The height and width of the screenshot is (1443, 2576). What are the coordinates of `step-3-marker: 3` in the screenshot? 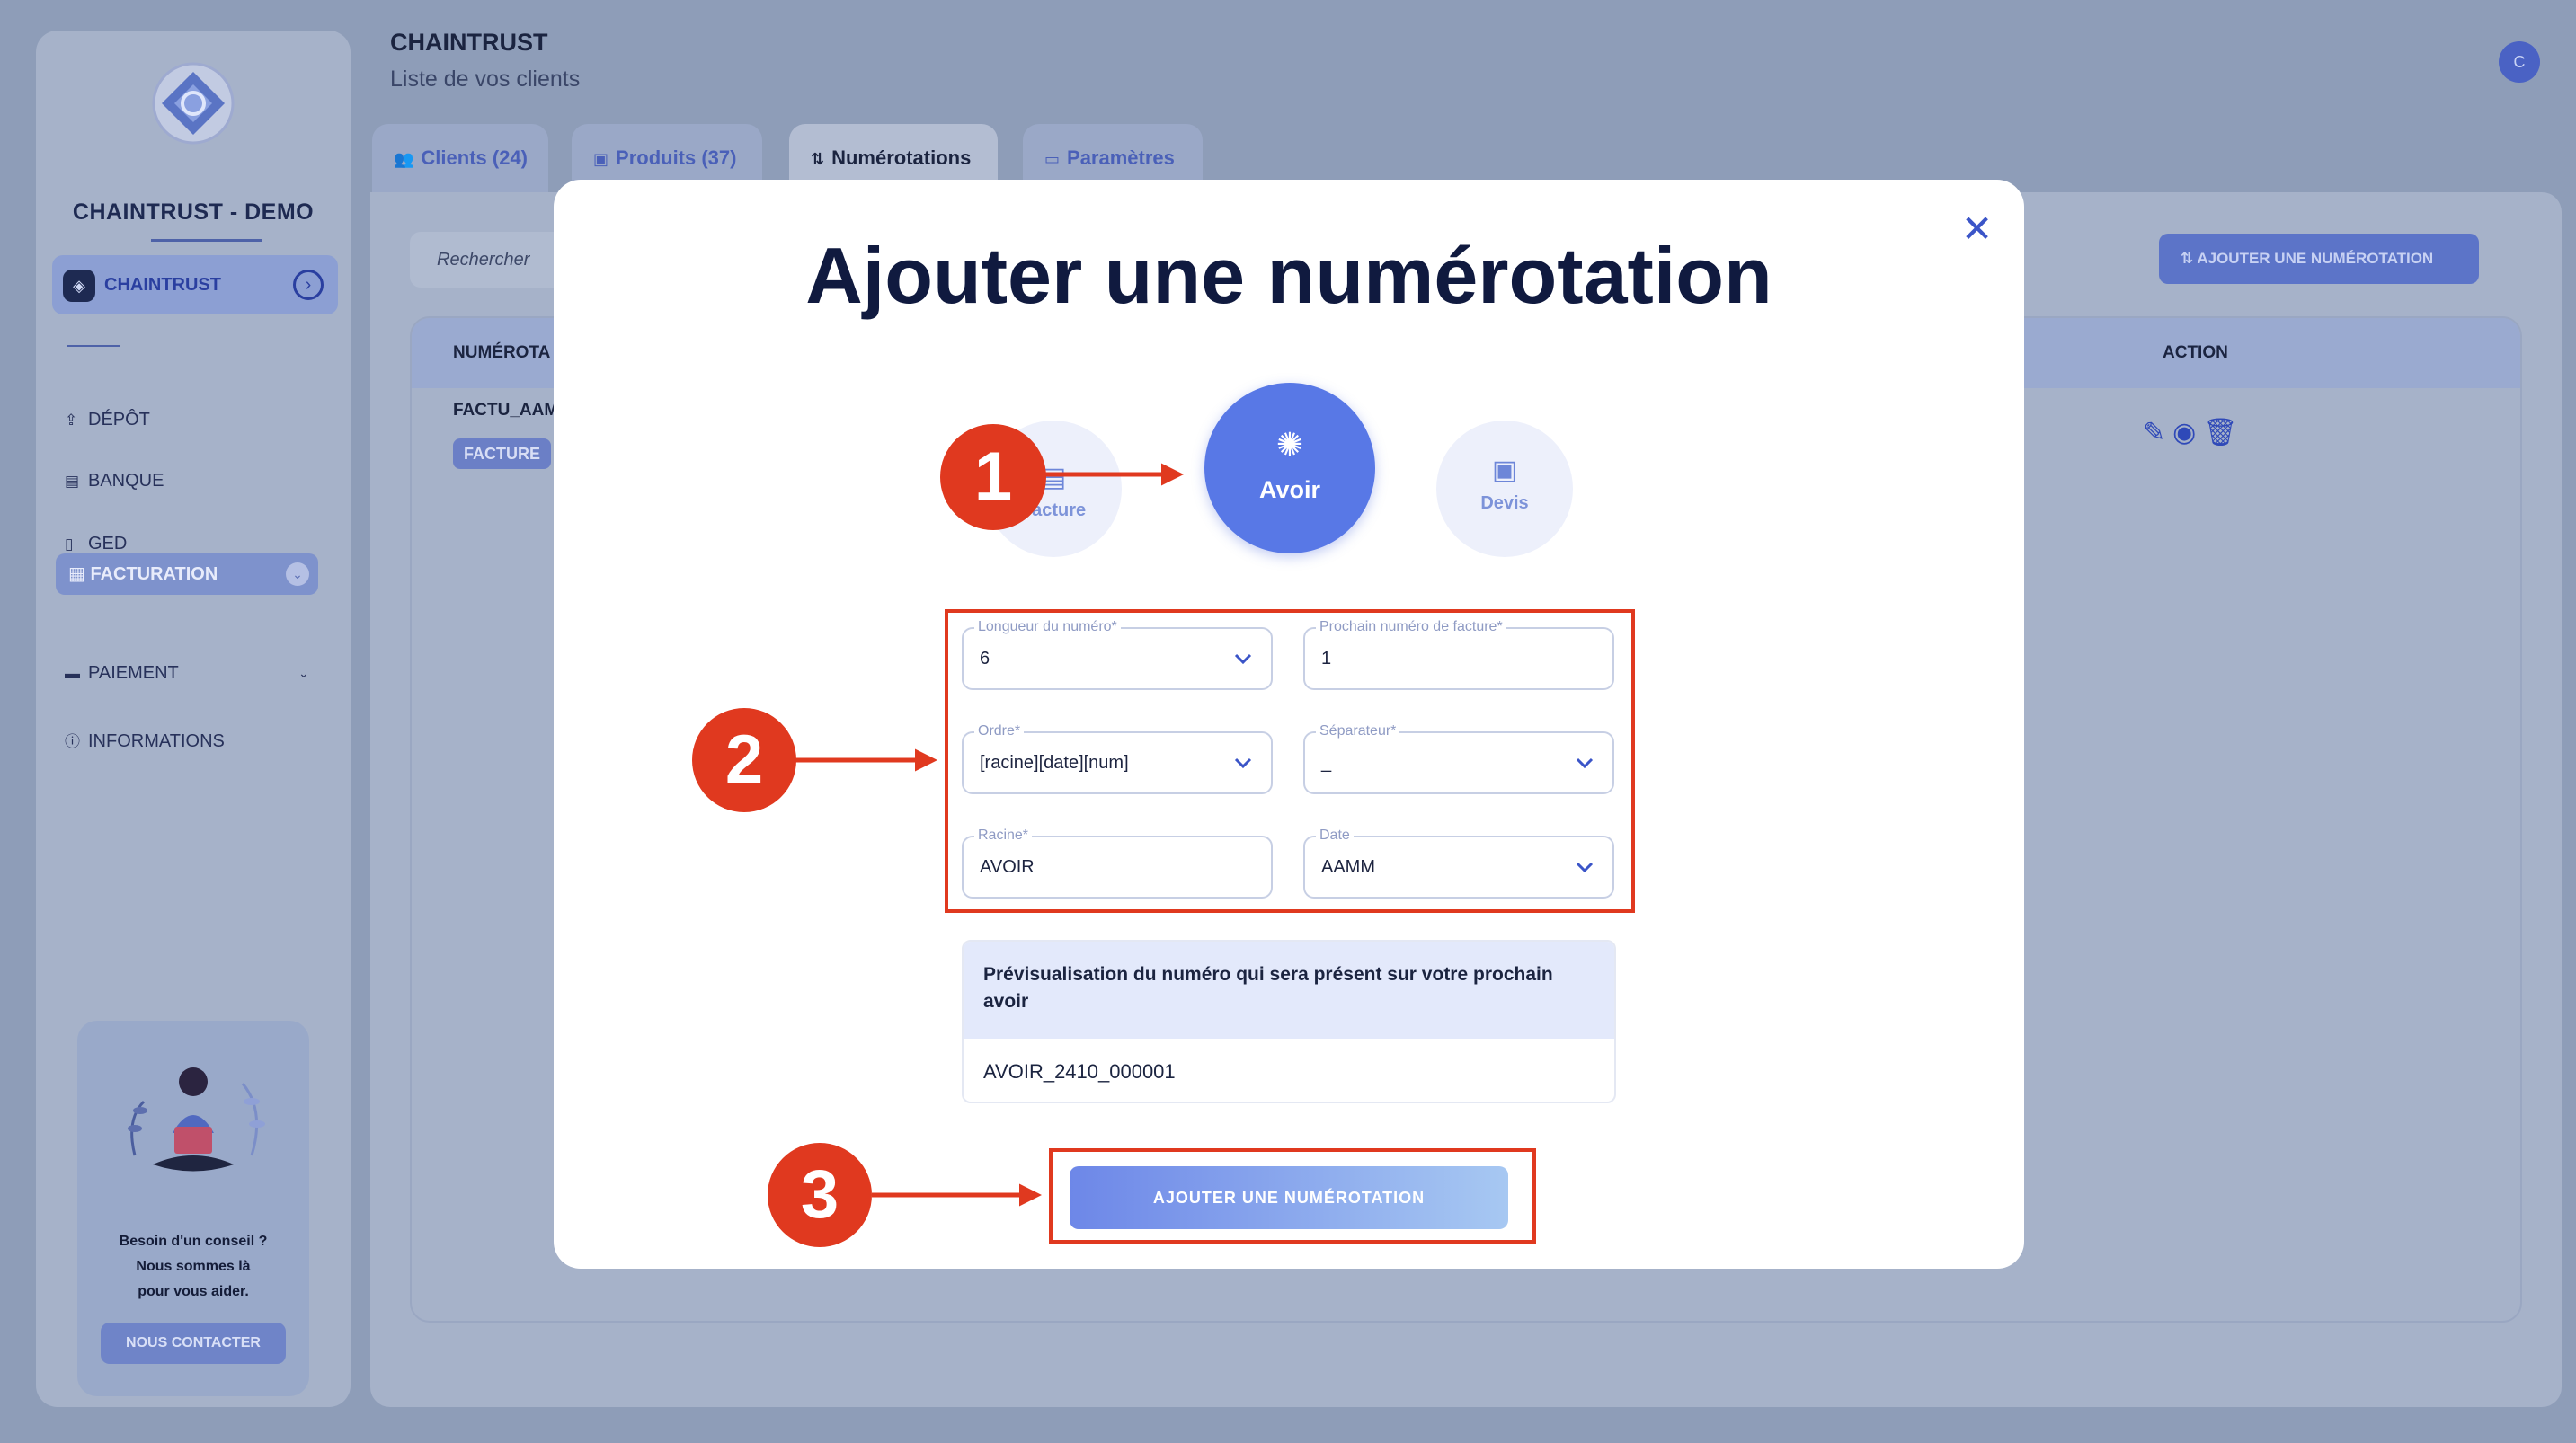 It's located at (820, 1195).